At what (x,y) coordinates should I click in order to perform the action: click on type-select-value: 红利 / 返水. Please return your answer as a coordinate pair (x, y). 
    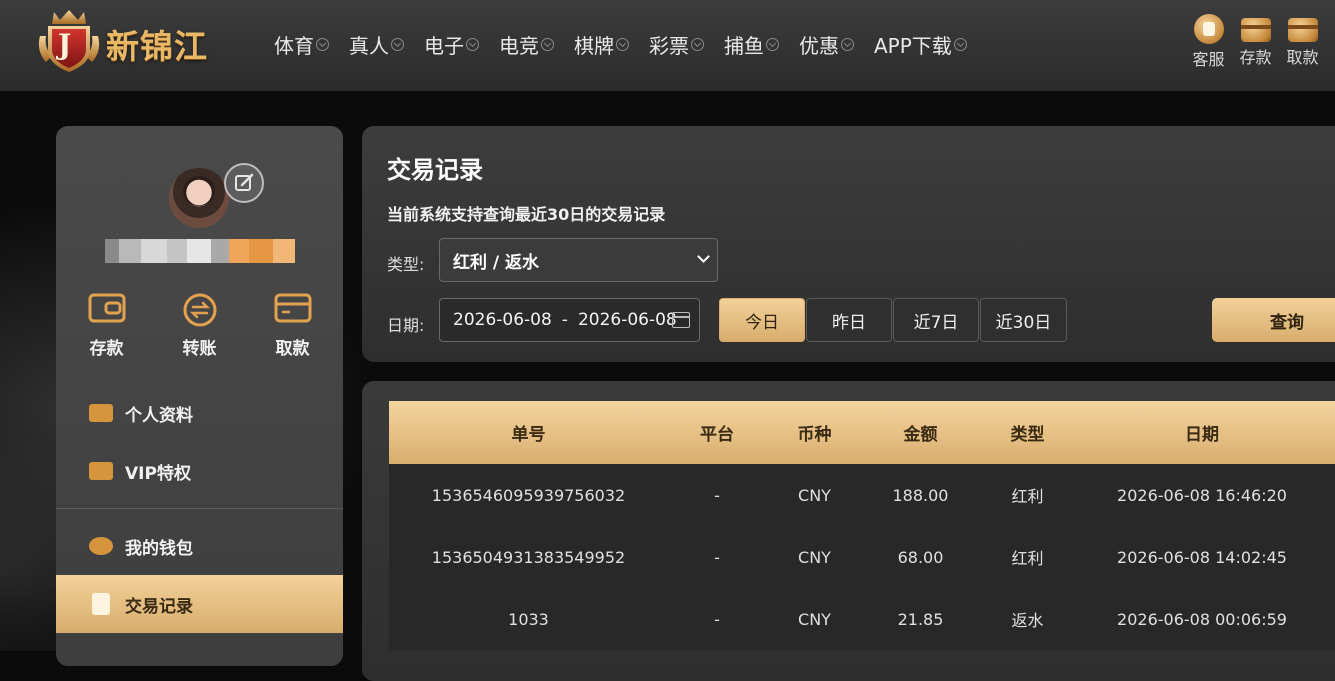
    Looking at the image, I should click on (496, 260).